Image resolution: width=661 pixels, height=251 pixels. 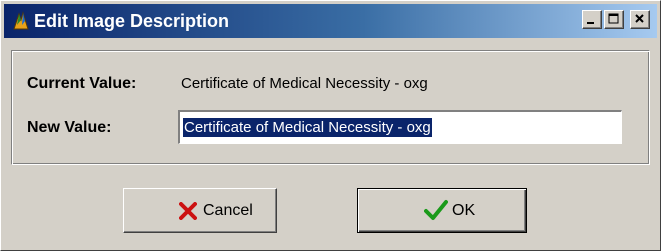 I want to click on new-value-input: Certificate of Medical Necessity - oxg, so click(x=400, y=127).